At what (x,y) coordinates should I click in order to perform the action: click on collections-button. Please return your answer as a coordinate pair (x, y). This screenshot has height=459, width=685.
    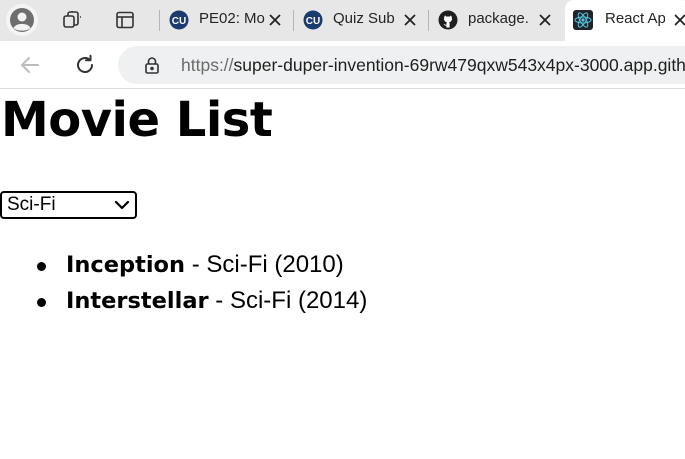
    Looking at the image, I should click on (72, 20).